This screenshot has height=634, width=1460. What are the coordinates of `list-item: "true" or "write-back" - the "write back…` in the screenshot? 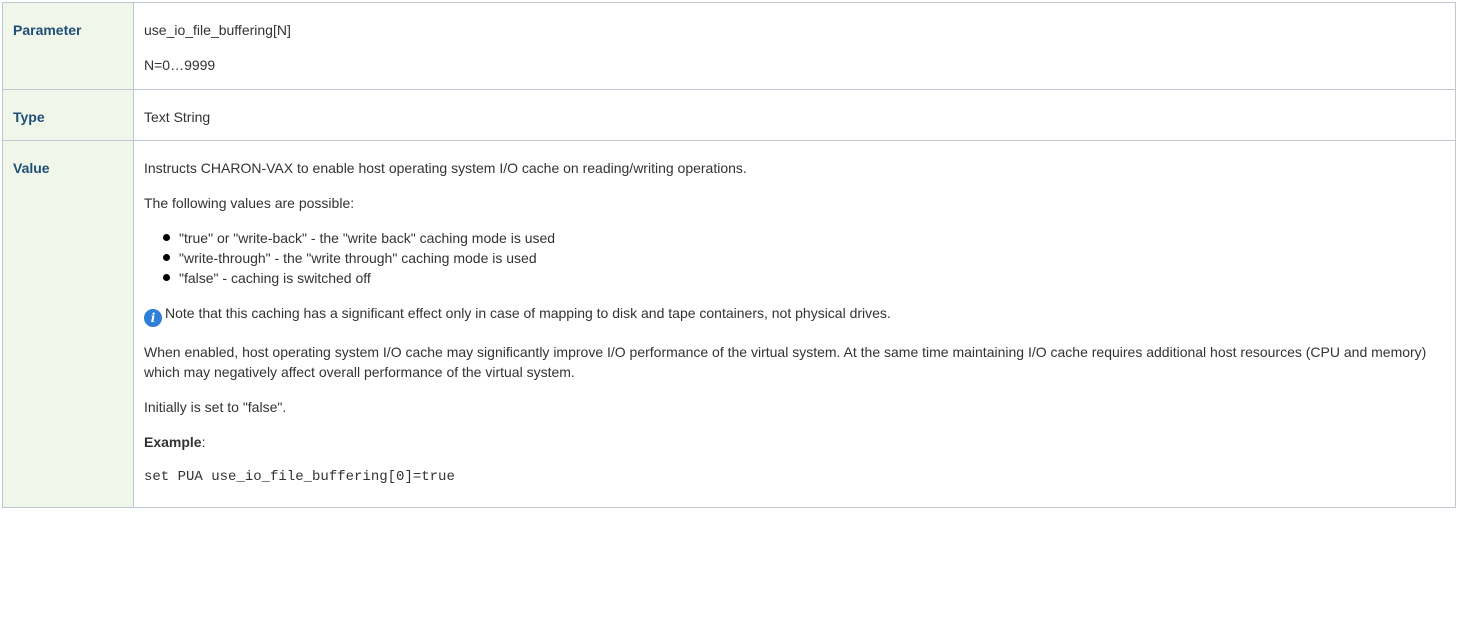 It's located at (804, 238).